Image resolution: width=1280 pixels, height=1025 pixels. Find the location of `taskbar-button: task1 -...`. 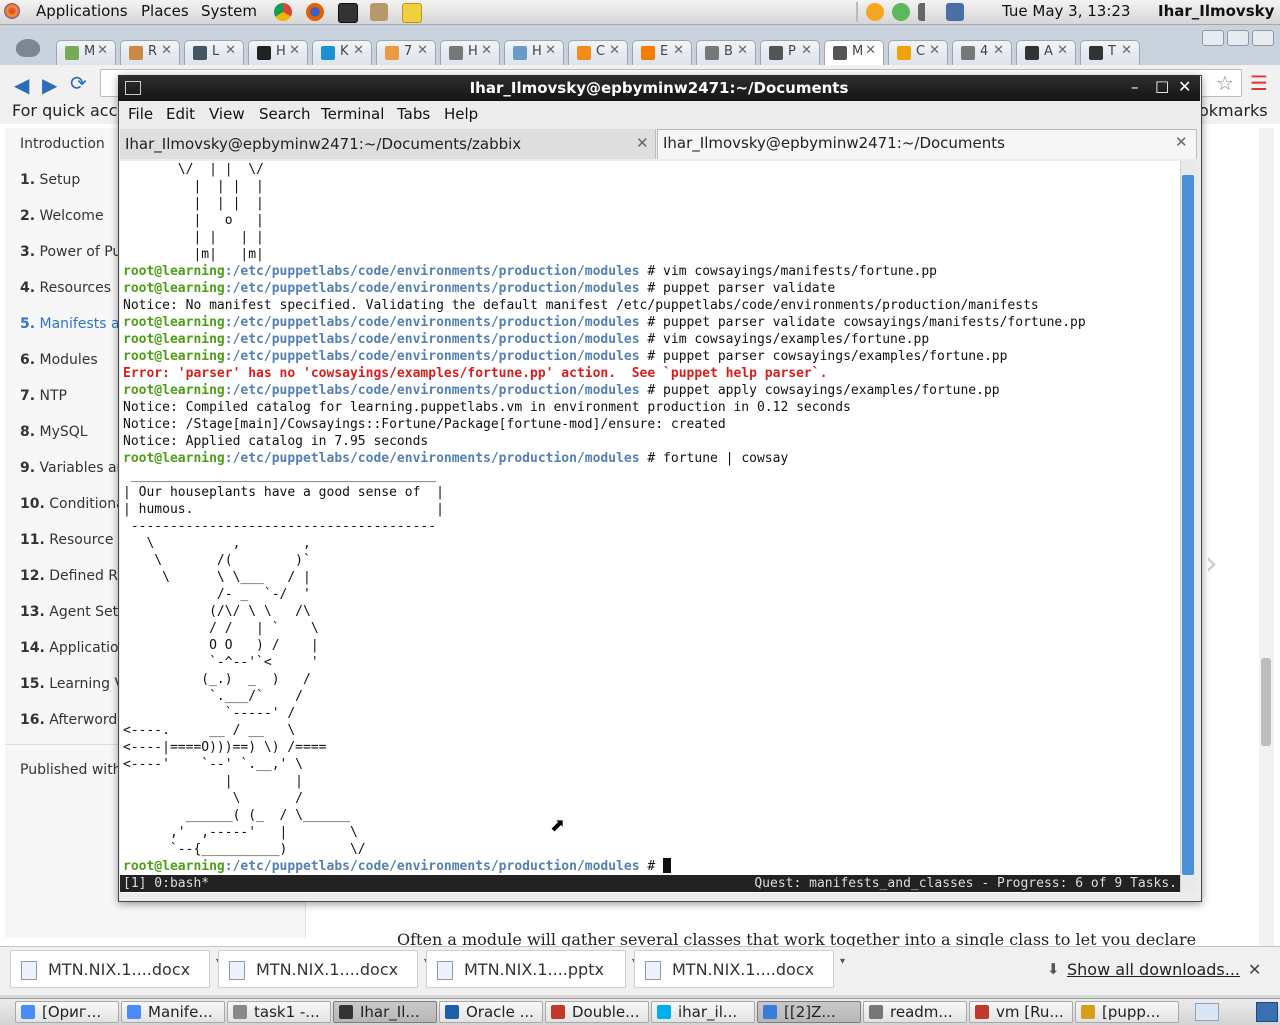

taskbar-button: task1 -... is located at coordinates (279, 1012).